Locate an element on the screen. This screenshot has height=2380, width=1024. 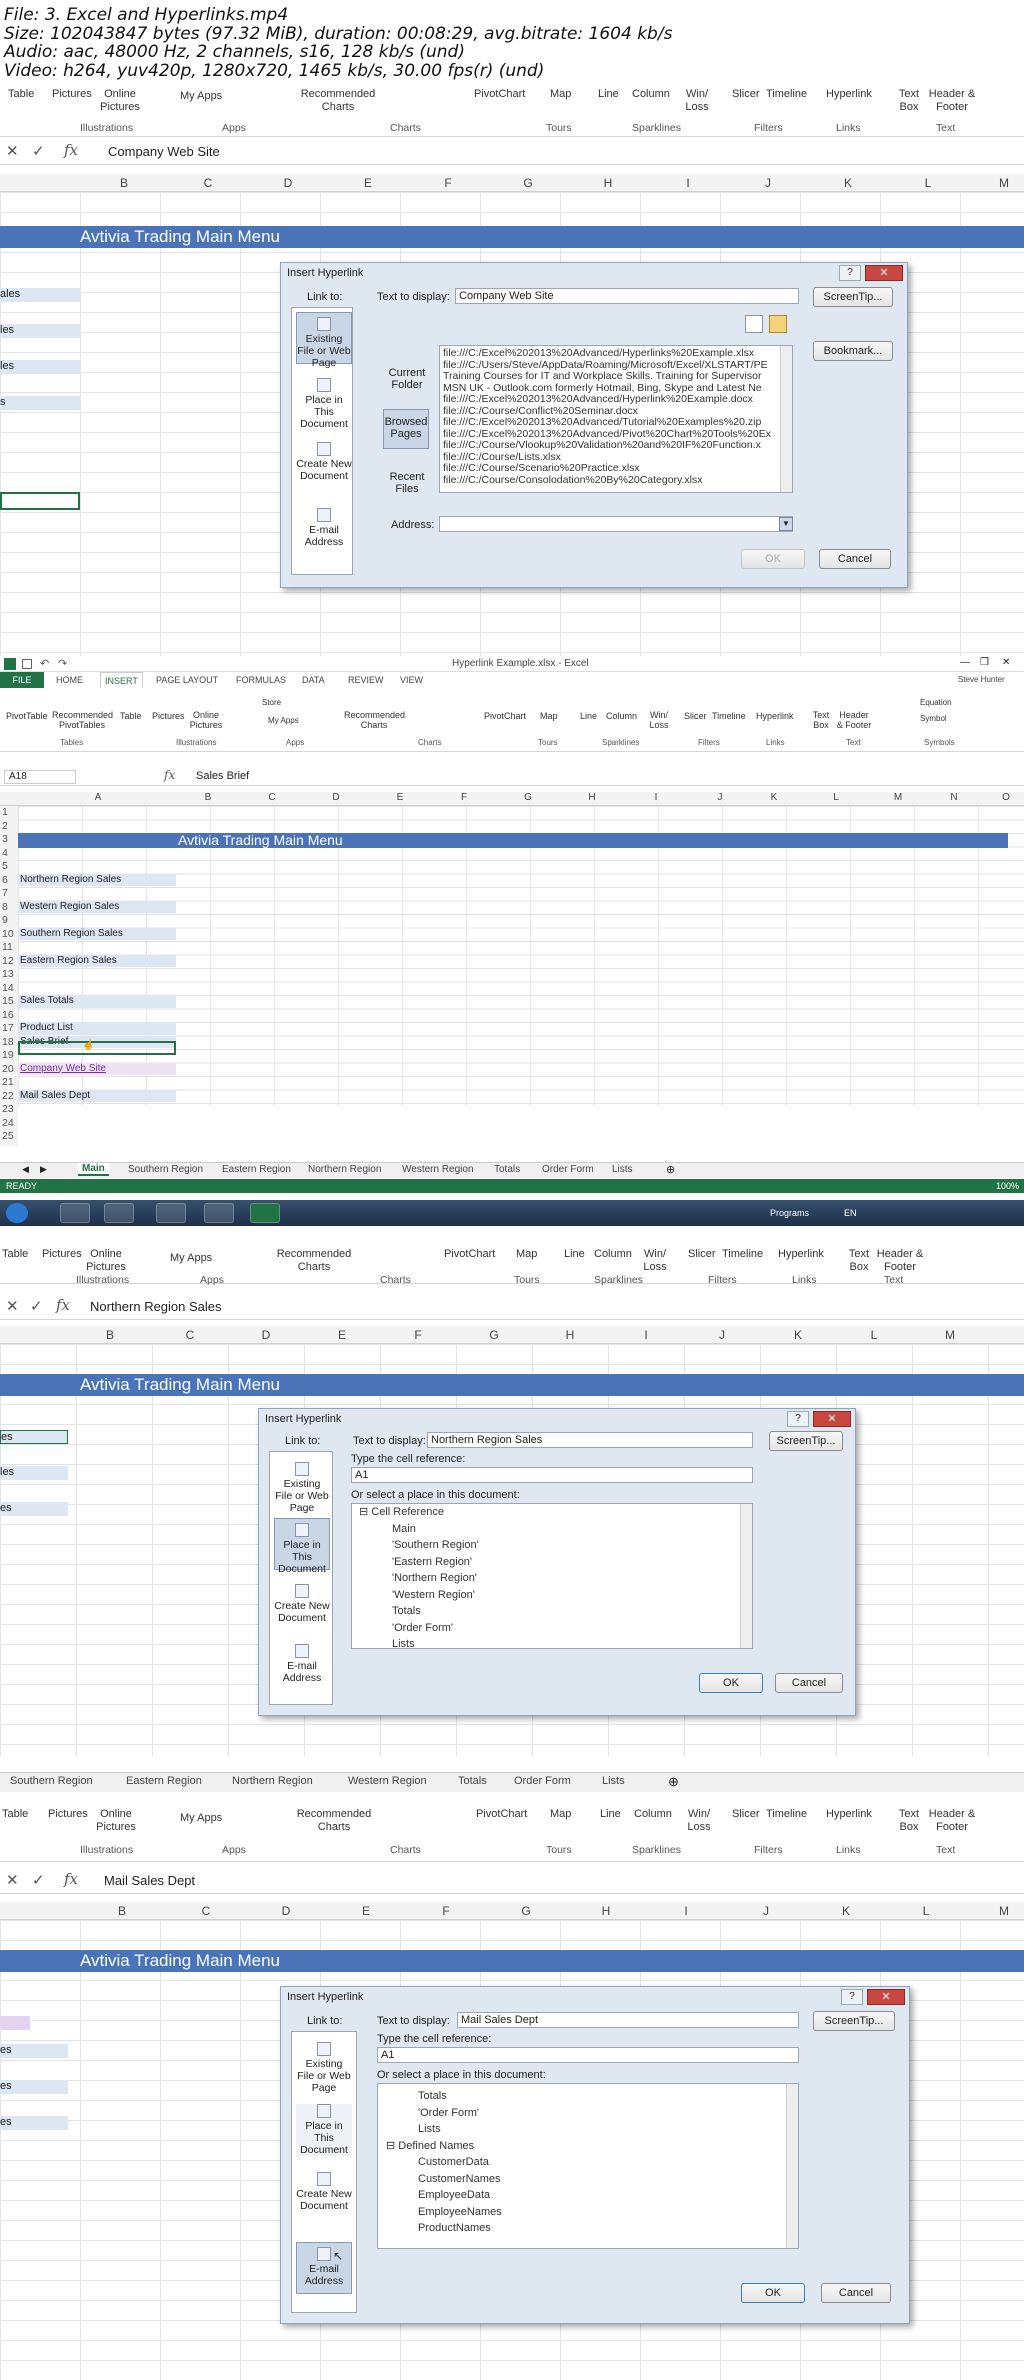
formula-value: Northern Region Sales is located at coordinates (156, 1306).